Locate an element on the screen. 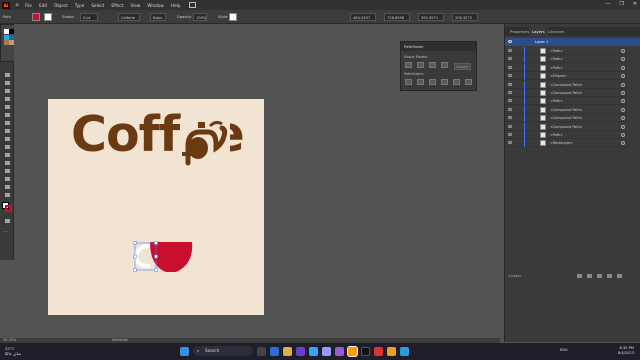  menu-file: File is located at coordinates (28, 5).